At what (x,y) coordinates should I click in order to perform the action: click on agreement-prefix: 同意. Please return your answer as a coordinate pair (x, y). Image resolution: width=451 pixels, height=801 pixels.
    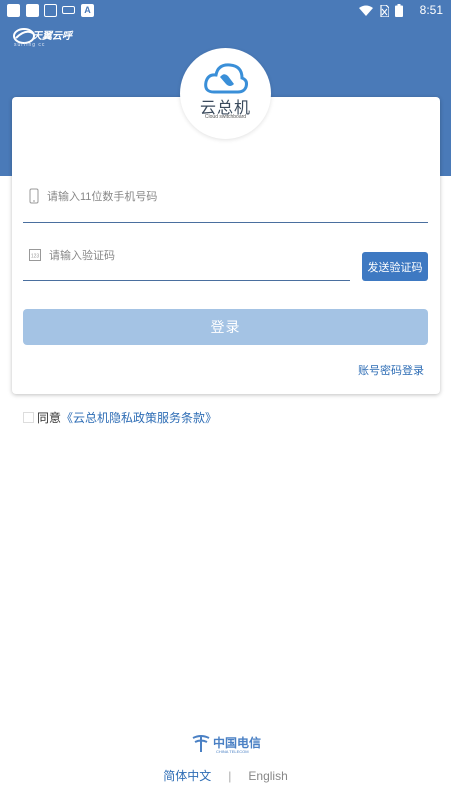
    Looking at the image, I should click on (49, 417).